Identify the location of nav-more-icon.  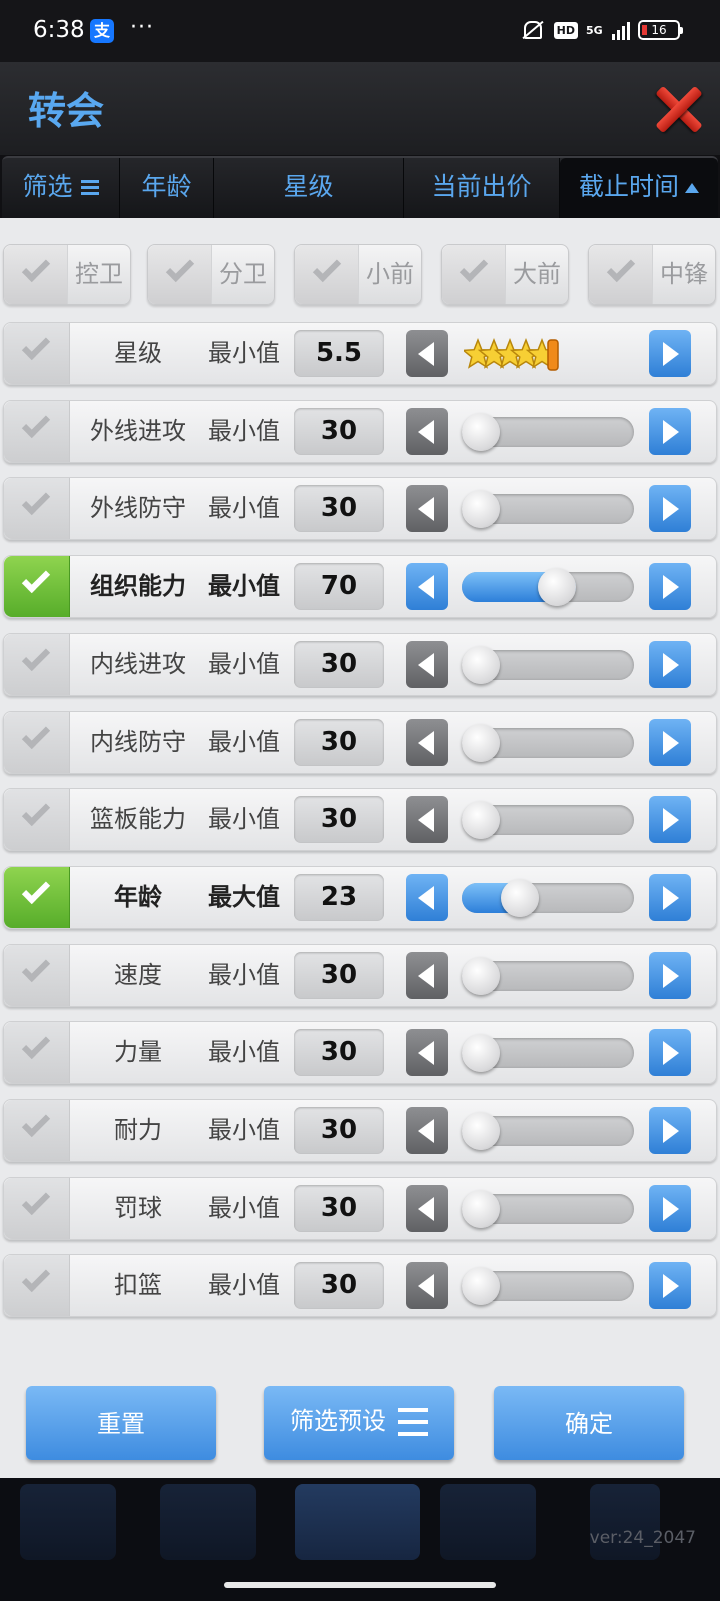
(625, 1522).